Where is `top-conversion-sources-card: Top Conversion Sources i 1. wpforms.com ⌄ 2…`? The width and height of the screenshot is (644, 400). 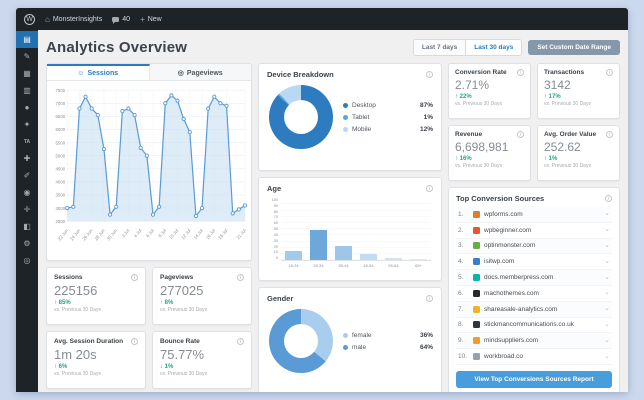
top-conversion-sources-card: Top Conversion Sources i 1. wpforms.com ⌄ 2… is located at coordinates (534, 289).